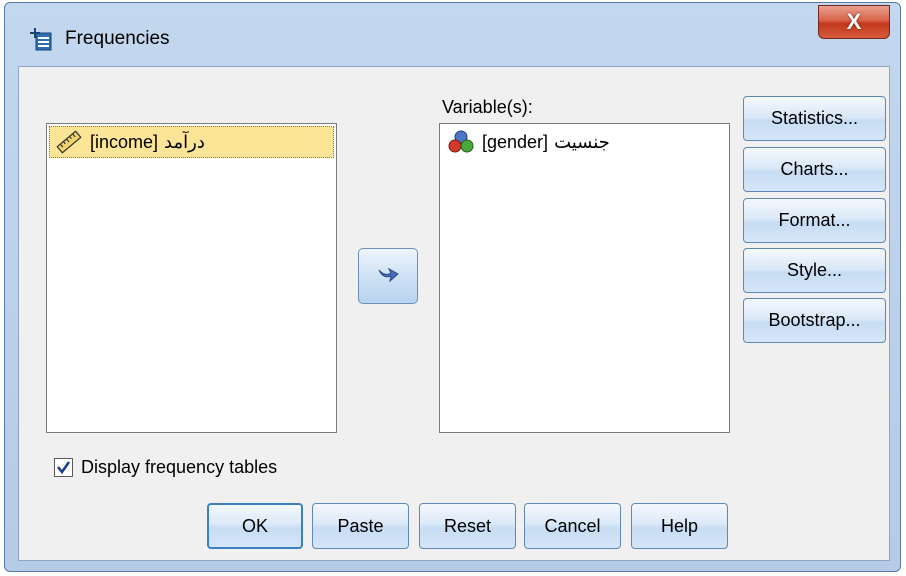  I want to click on checkmark-icon, so click(63, 468).